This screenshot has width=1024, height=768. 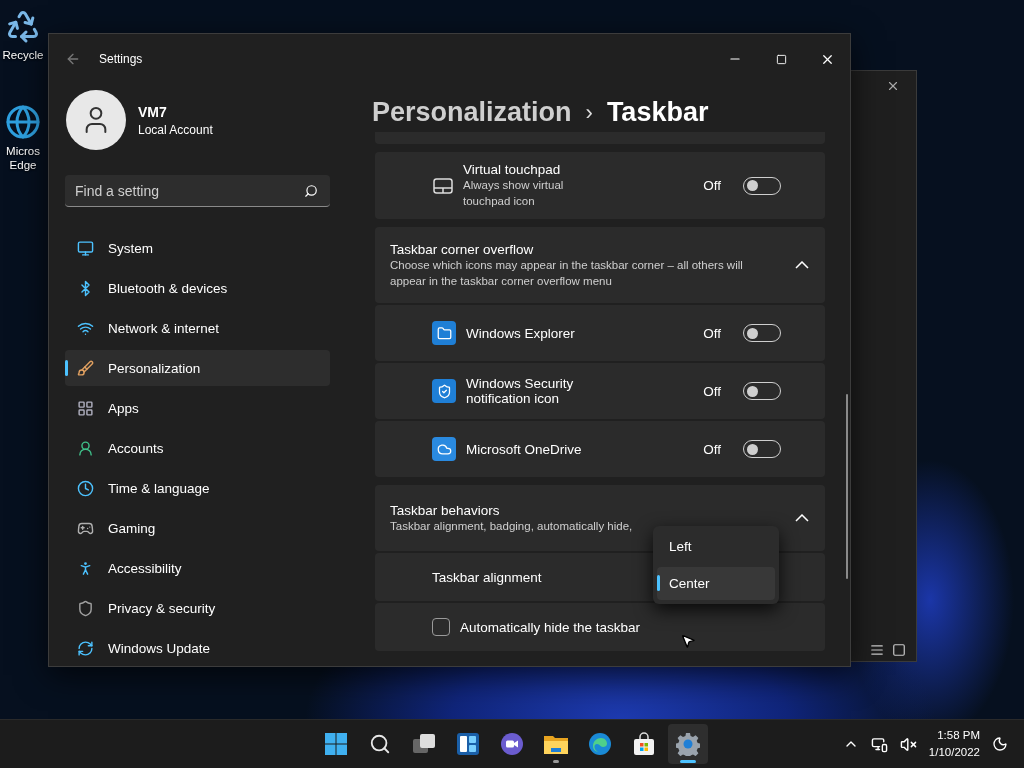 What do you see at coordinates (197, 248) in the screenshot?
I see `nav-item: System` at bounding box center [197, 248].